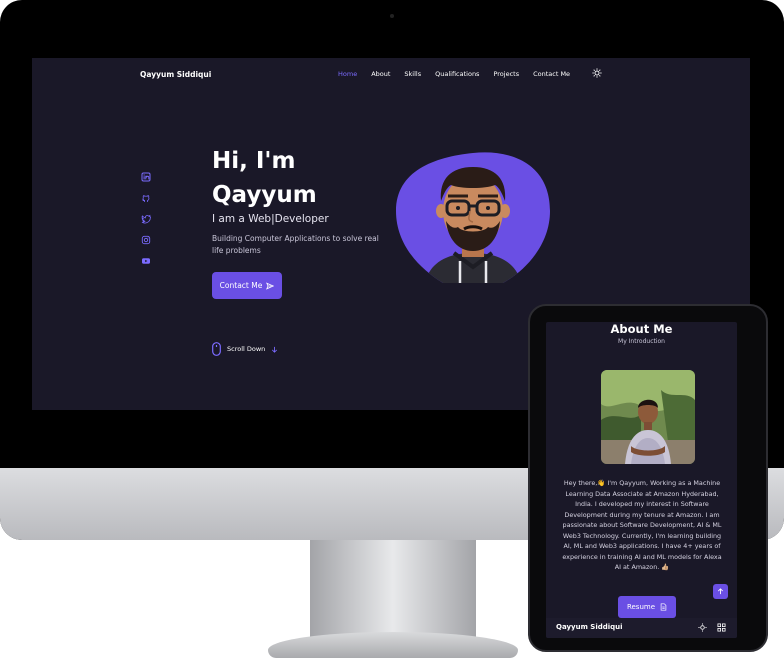  Describe the element at coordinates (270, 285) in the screenshot. I see `send-icon` at that location.